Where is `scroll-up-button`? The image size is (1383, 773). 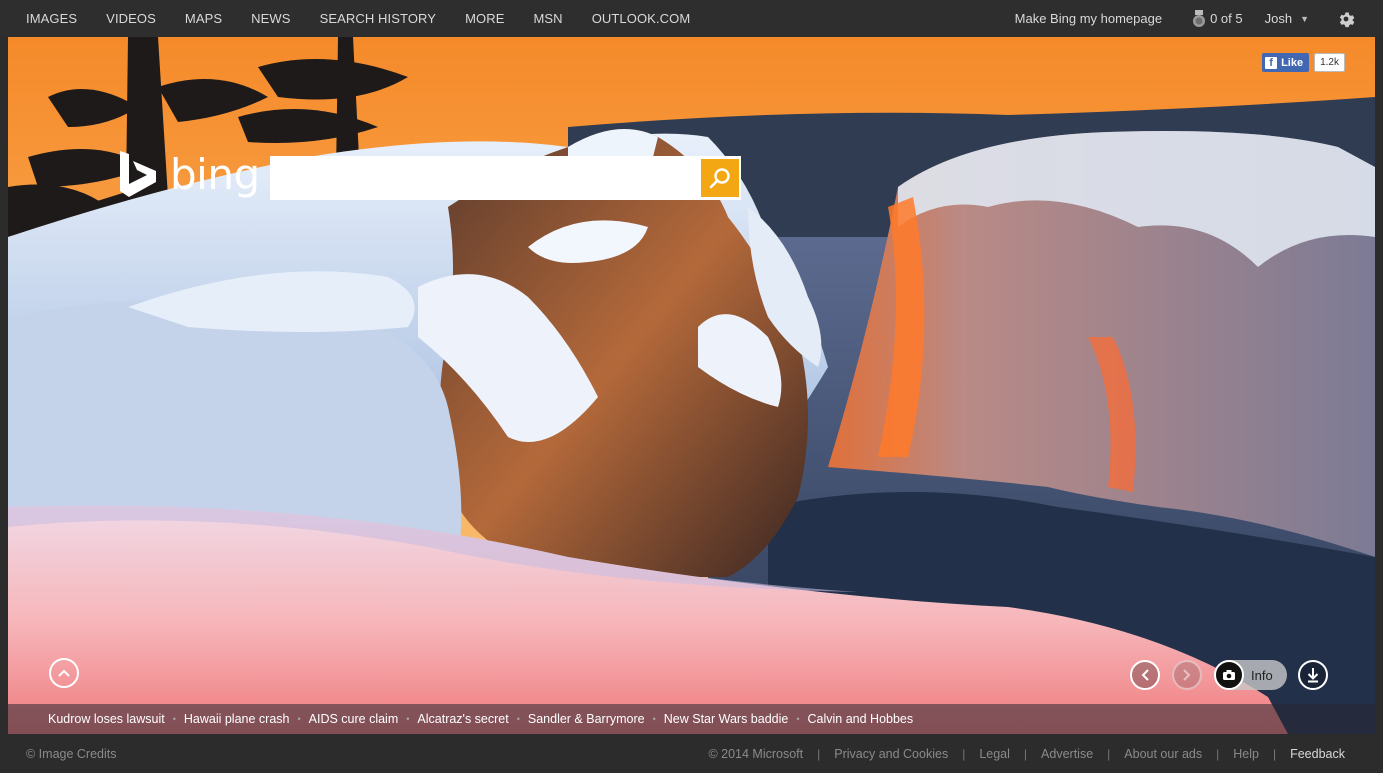 scroll-up-button is located at coordinates (64, 673).